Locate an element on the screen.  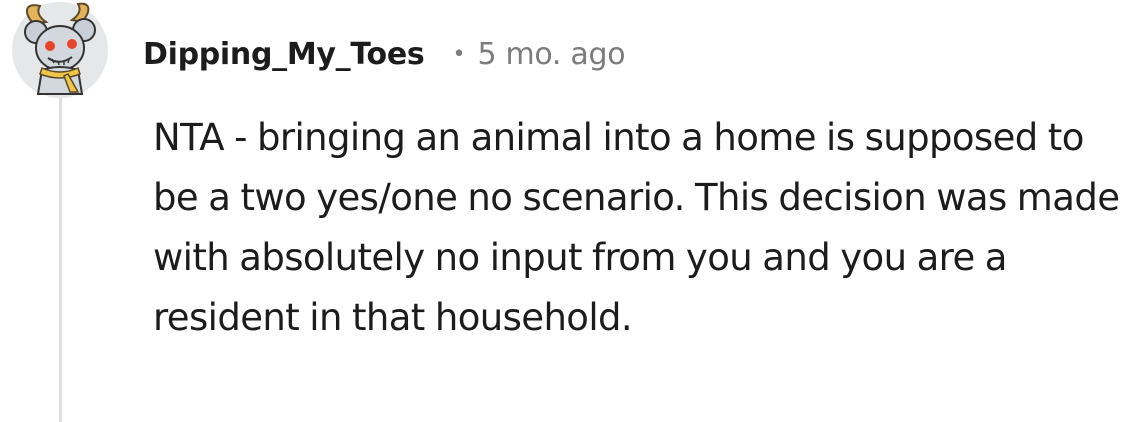
comment-meta: Dipping_My_Toes • 5 mo. ago is located at coordinates (384, 54).